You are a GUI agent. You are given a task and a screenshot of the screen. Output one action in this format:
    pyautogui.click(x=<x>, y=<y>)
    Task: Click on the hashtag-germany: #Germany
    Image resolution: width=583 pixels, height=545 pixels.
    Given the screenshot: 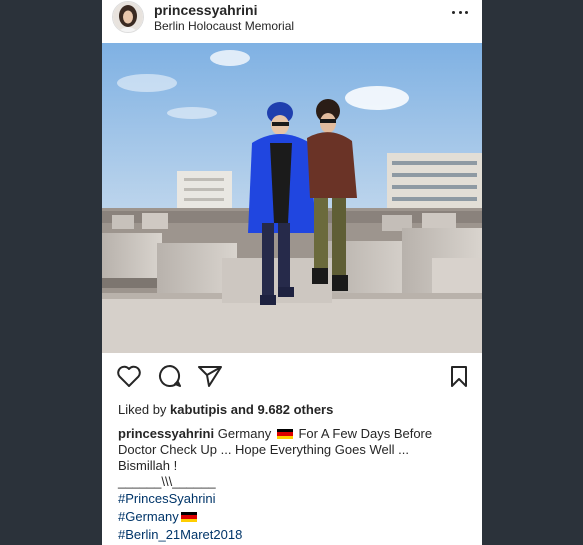 What is the action you would take?
    pyautogui.click(x=148, y=516)
    